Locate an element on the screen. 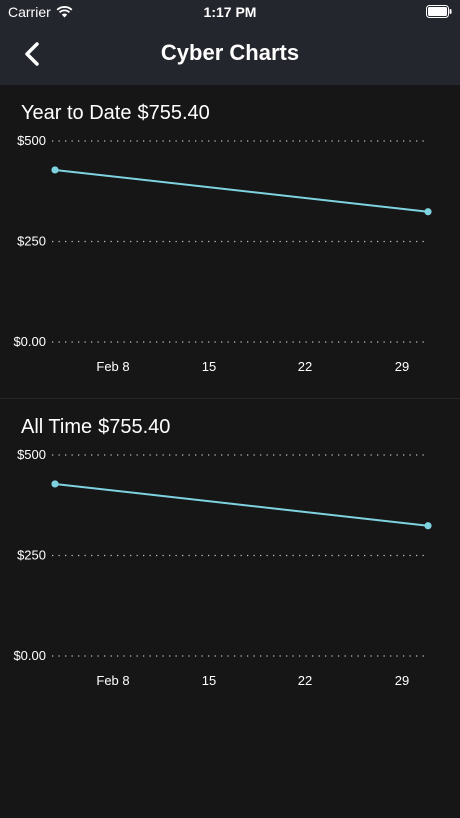 Image resolution: width=460 pixels, height=818 pixels. chart-title: Year to Date $755.40 is located at coordinates (115, 113).